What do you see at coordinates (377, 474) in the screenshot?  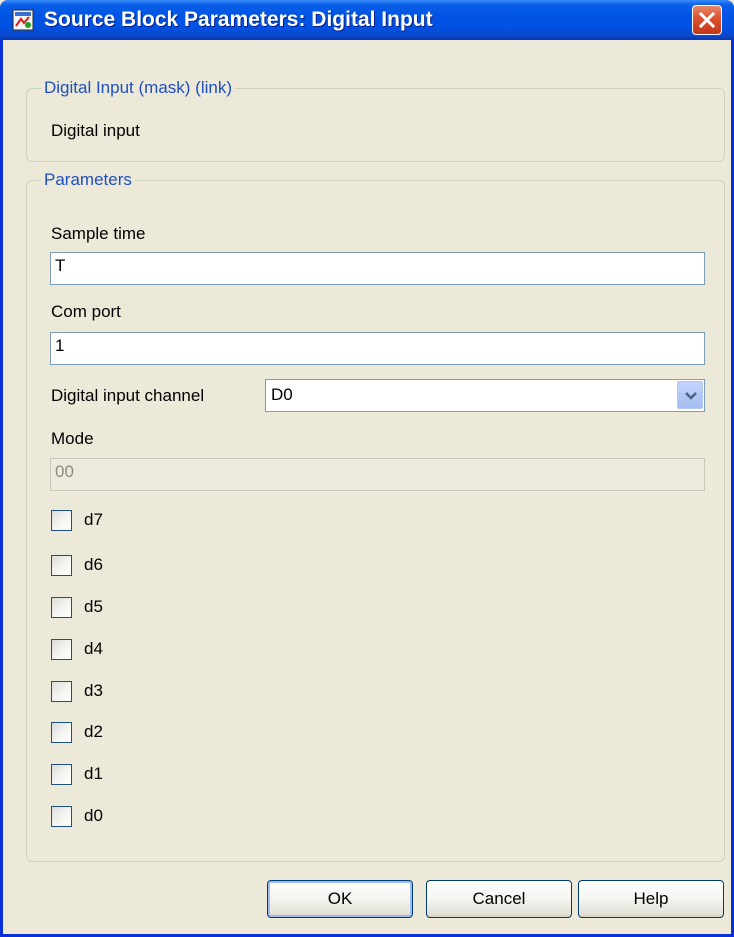 I see `mode-input: 00` at bounding box center [377, 474].